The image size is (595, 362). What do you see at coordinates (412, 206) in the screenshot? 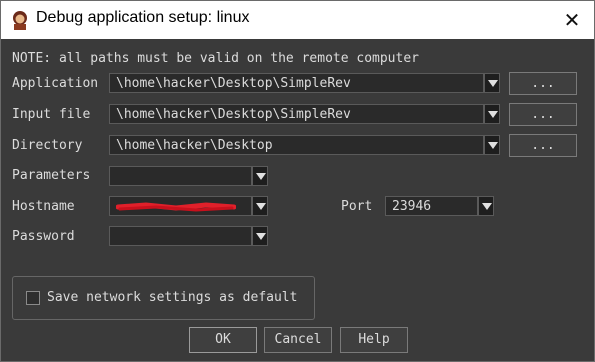
I see `port-value: 23946` at bounding box center [412, 206].